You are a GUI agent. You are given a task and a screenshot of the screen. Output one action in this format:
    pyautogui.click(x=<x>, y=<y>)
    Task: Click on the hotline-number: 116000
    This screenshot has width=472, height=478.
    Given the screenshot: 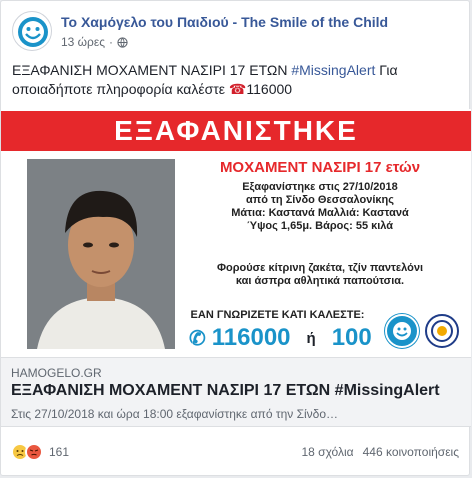 What is the action you would take?
    pyautogui.click(x=251, y=337)
    